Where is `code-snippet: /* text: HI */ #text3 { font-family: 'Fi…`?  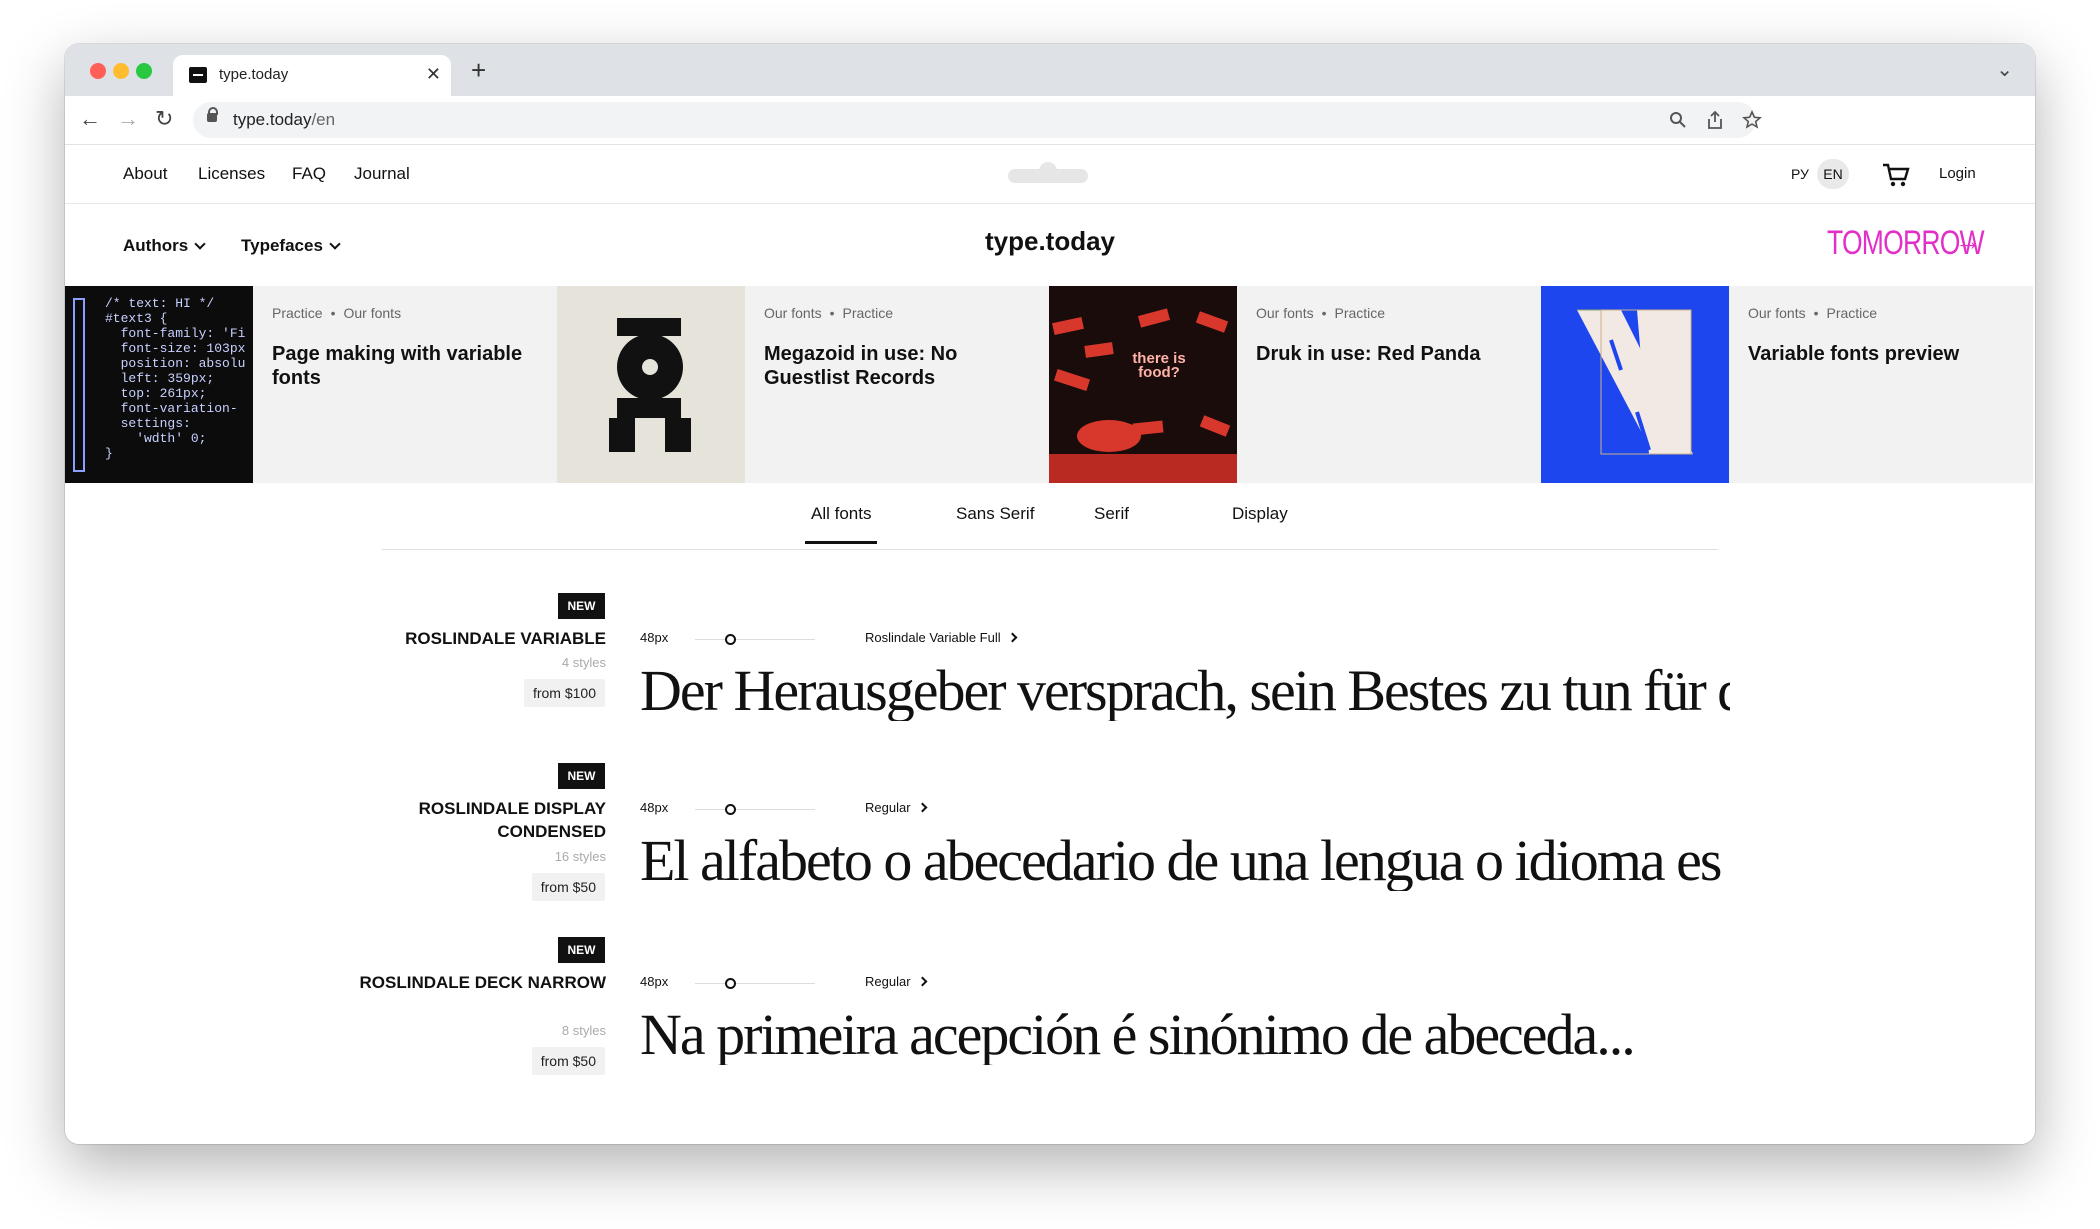
code-snippet: /* text: HI */ #text3 { font-family: 'Fi… is located at coordinates (175, 378).